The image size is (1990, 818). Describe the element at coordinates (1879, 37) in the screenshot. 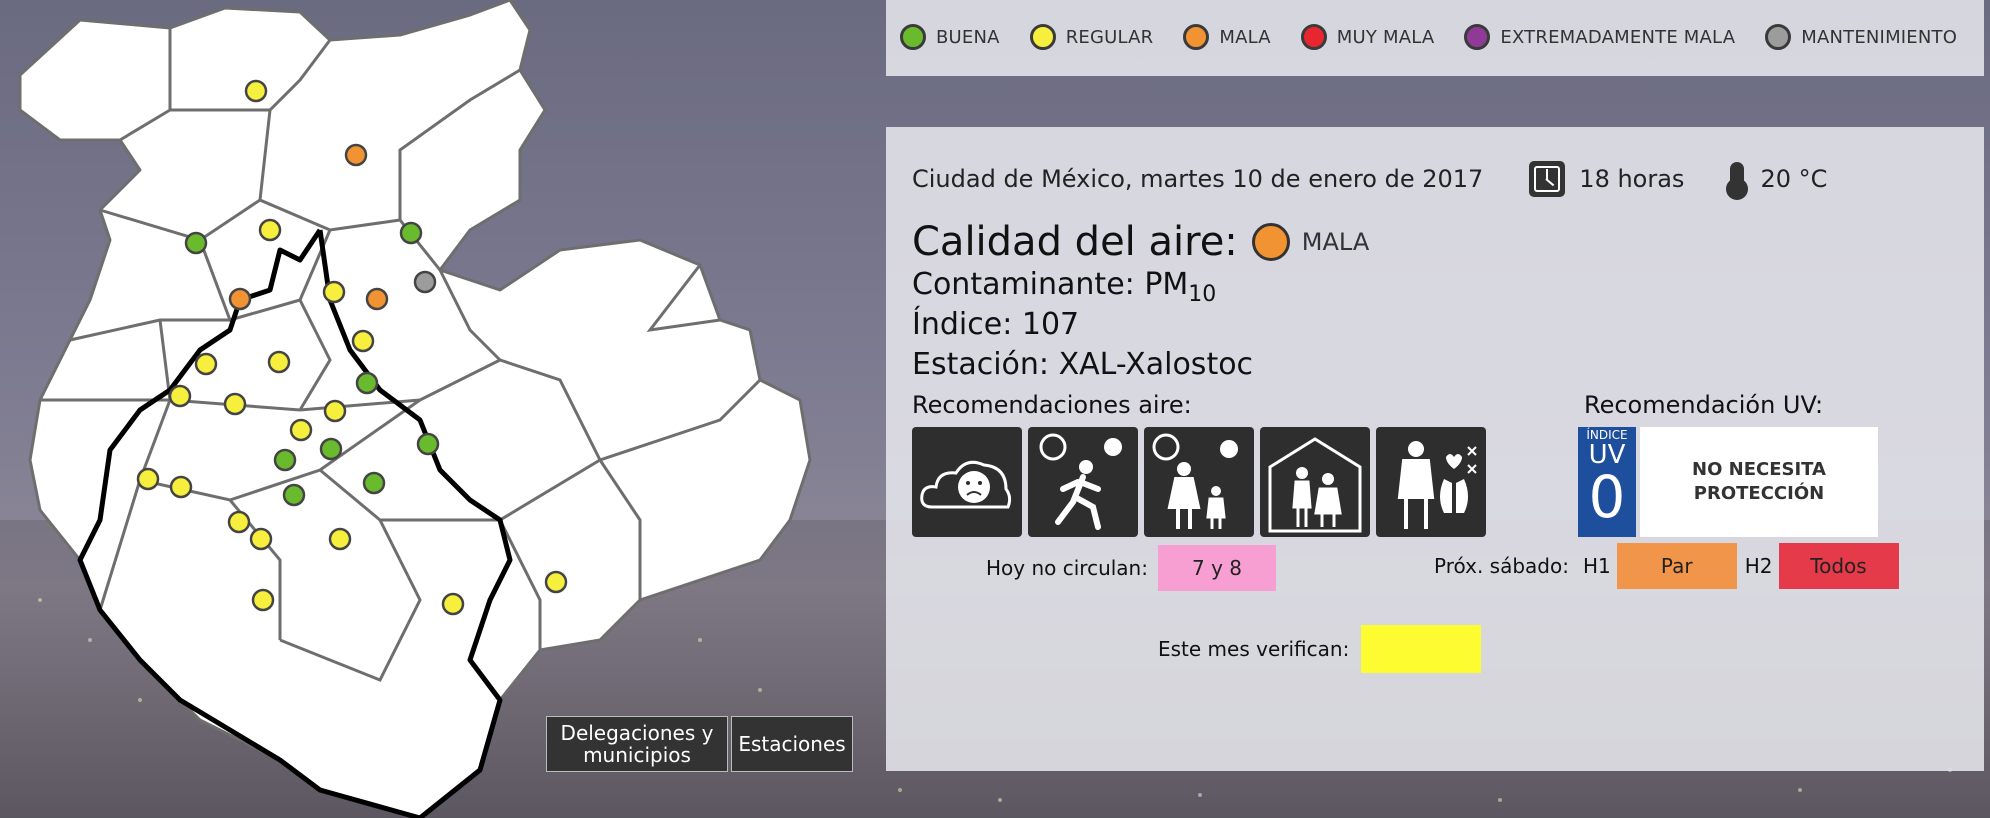

I see `legend-label: MANTENIMIENTO` at that location.